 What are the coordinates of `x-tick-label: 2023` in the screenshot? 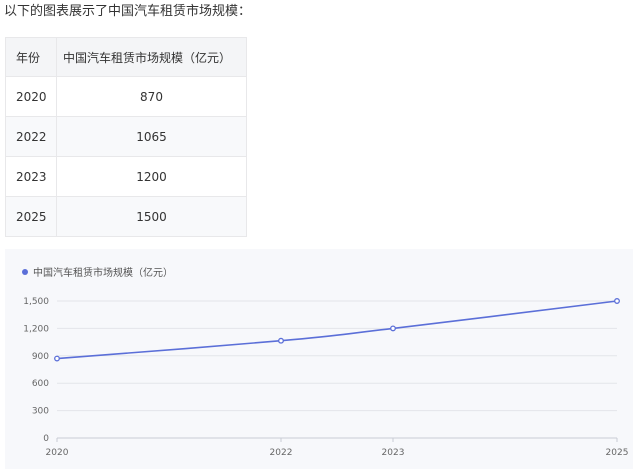 It's located at (393, 453).